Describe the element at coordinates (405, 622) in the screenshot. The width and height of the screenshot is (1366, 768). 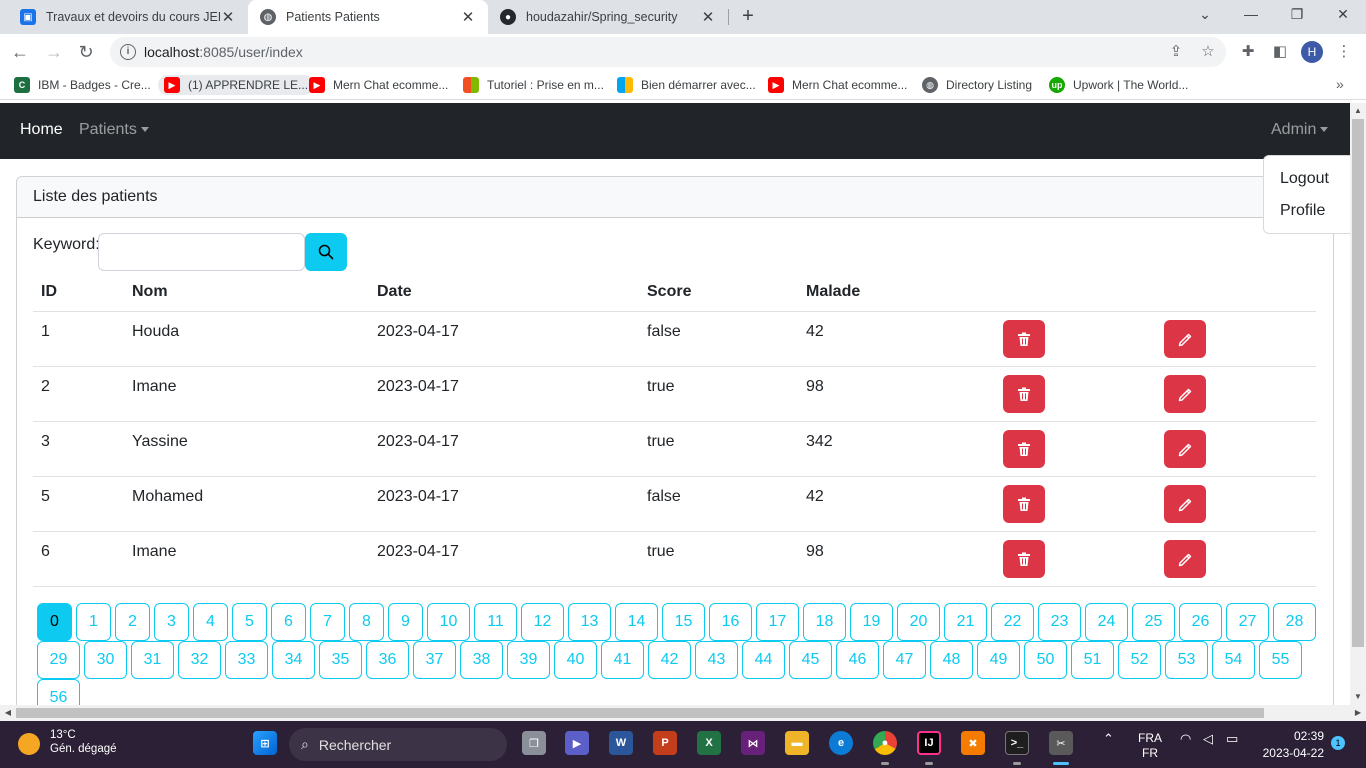
I see `page-button: 9` at that location.